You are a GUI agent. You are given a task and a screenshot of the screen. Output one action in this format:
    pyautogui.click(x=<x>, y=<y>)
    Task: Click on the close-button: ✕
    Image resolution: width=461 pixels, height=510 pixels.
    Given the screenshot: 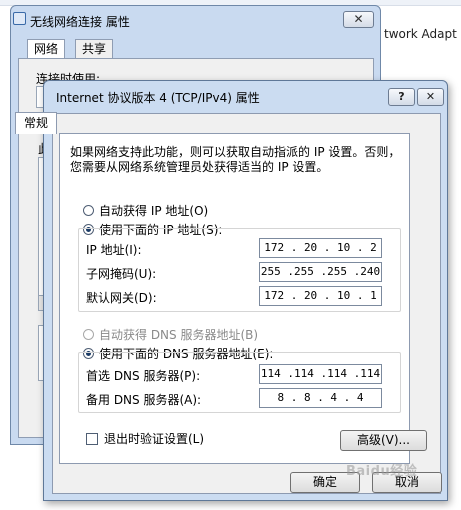 What is the action you would take?
    pyautogui.click(x=430, y=97)
    